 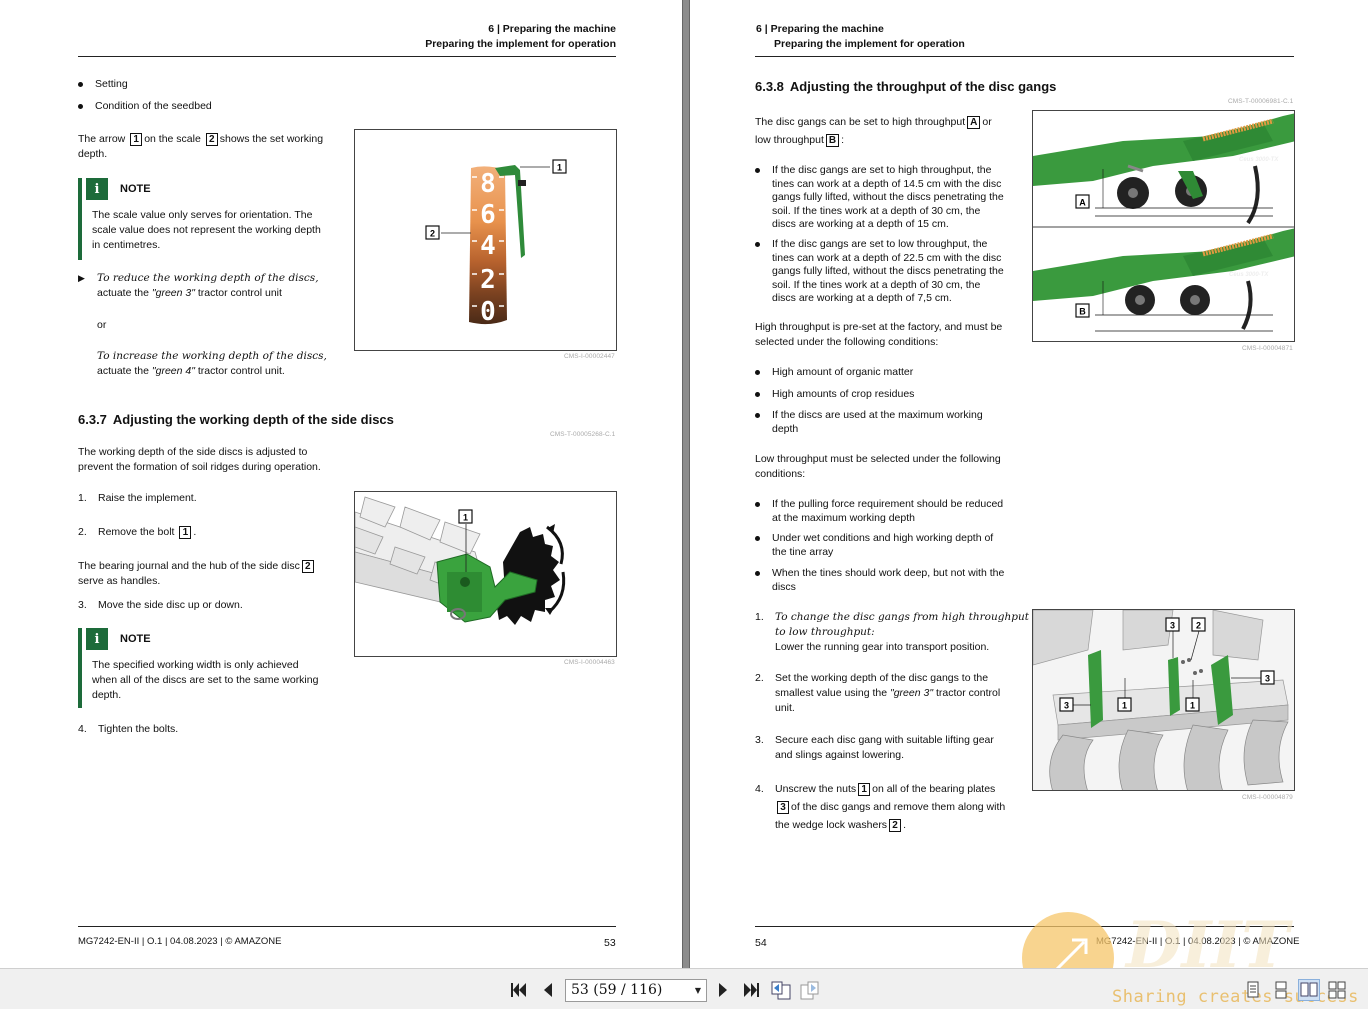 What do you see at coordinates (610, 943) in the screenshot?
I see `page-number: 53` at bounding box center [610, 943].